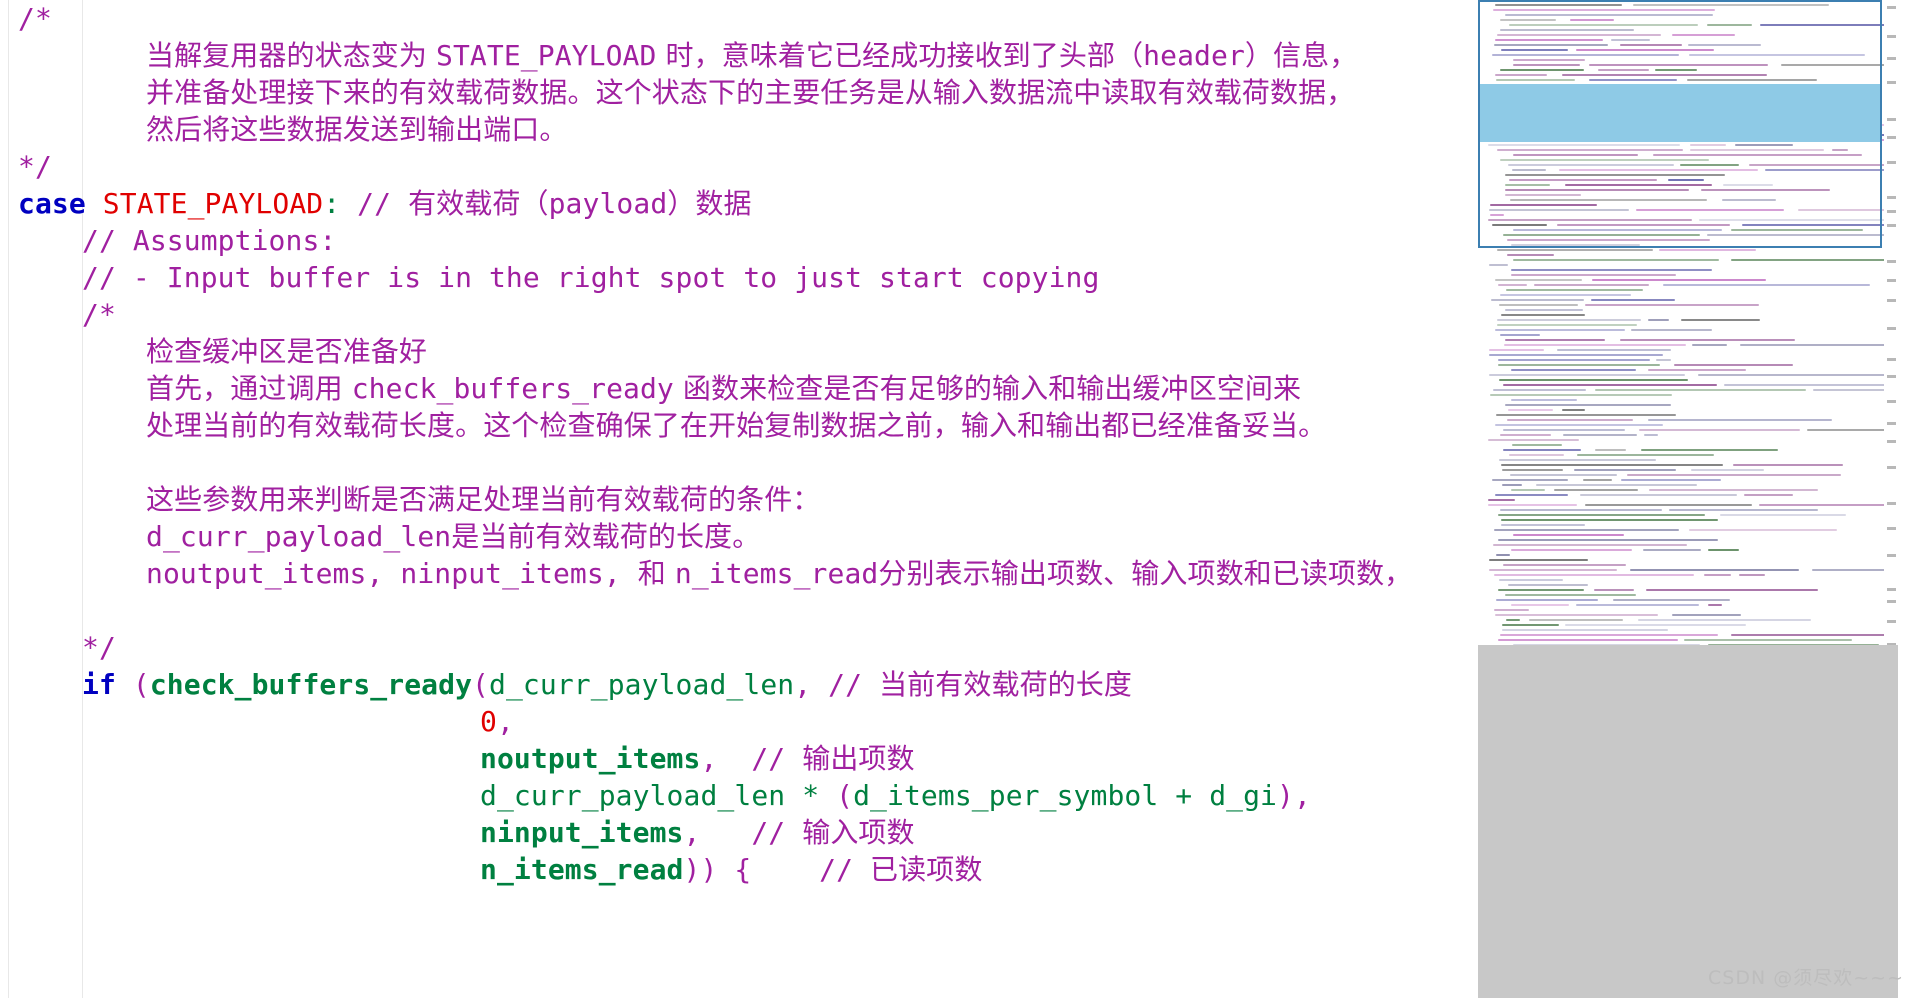  Describe the element at coordinates (811, 795) in the screenshot. I see `code-token: *` at that location.